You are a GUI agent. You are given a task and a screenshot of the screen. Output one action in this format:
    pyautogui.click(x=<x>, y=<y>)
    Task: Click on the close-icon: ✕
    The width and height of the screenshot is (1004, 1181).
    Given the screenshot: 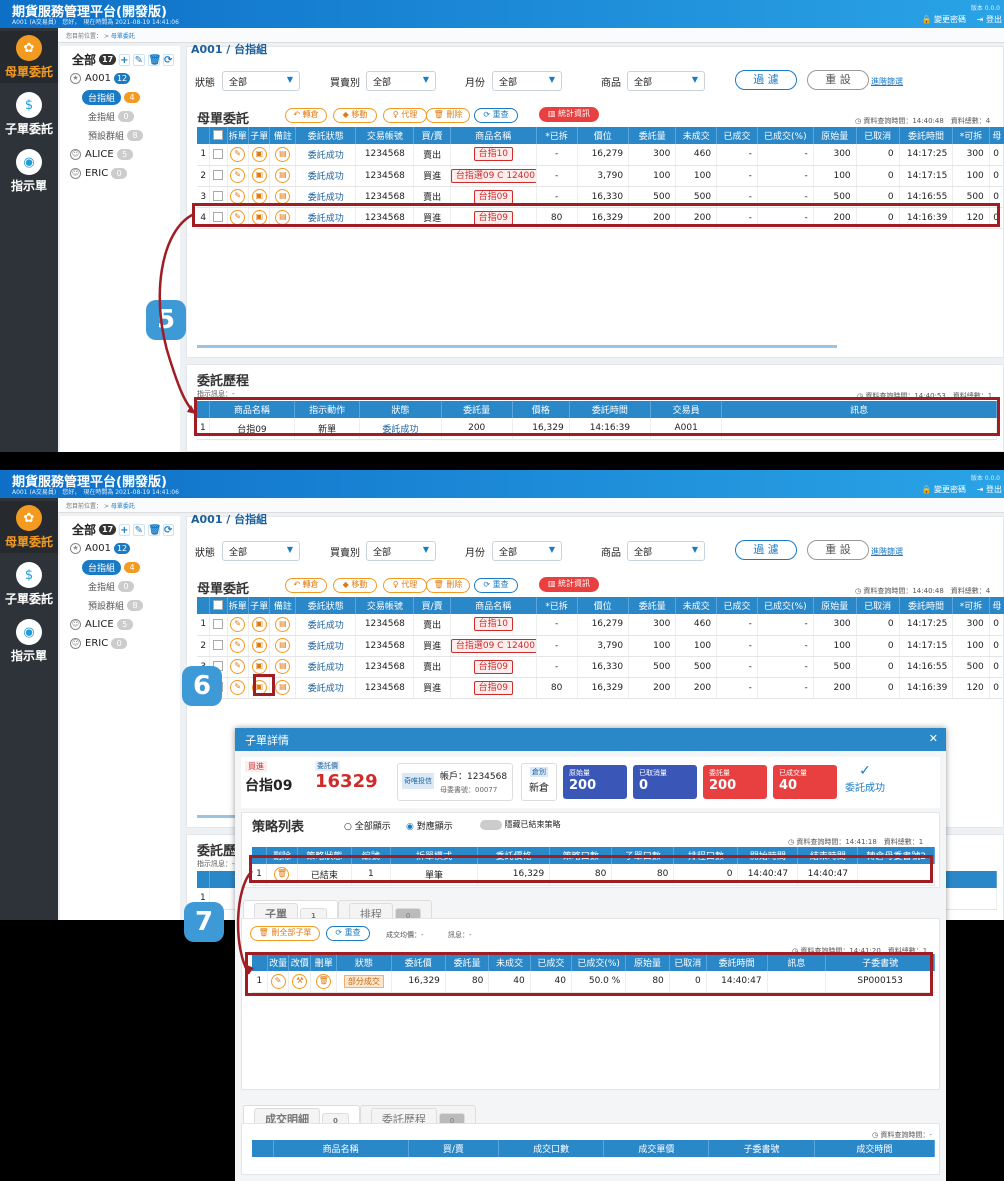 What is the action you would take?
    pyautogui.click(x=933, y=738)
    